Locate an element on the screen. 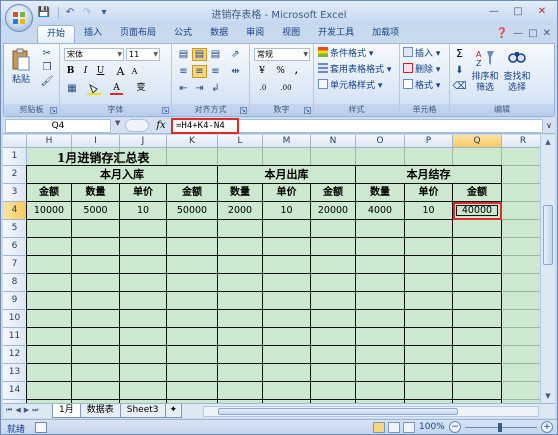  cell-H3: 金额 is located at coordinates (49, 193).